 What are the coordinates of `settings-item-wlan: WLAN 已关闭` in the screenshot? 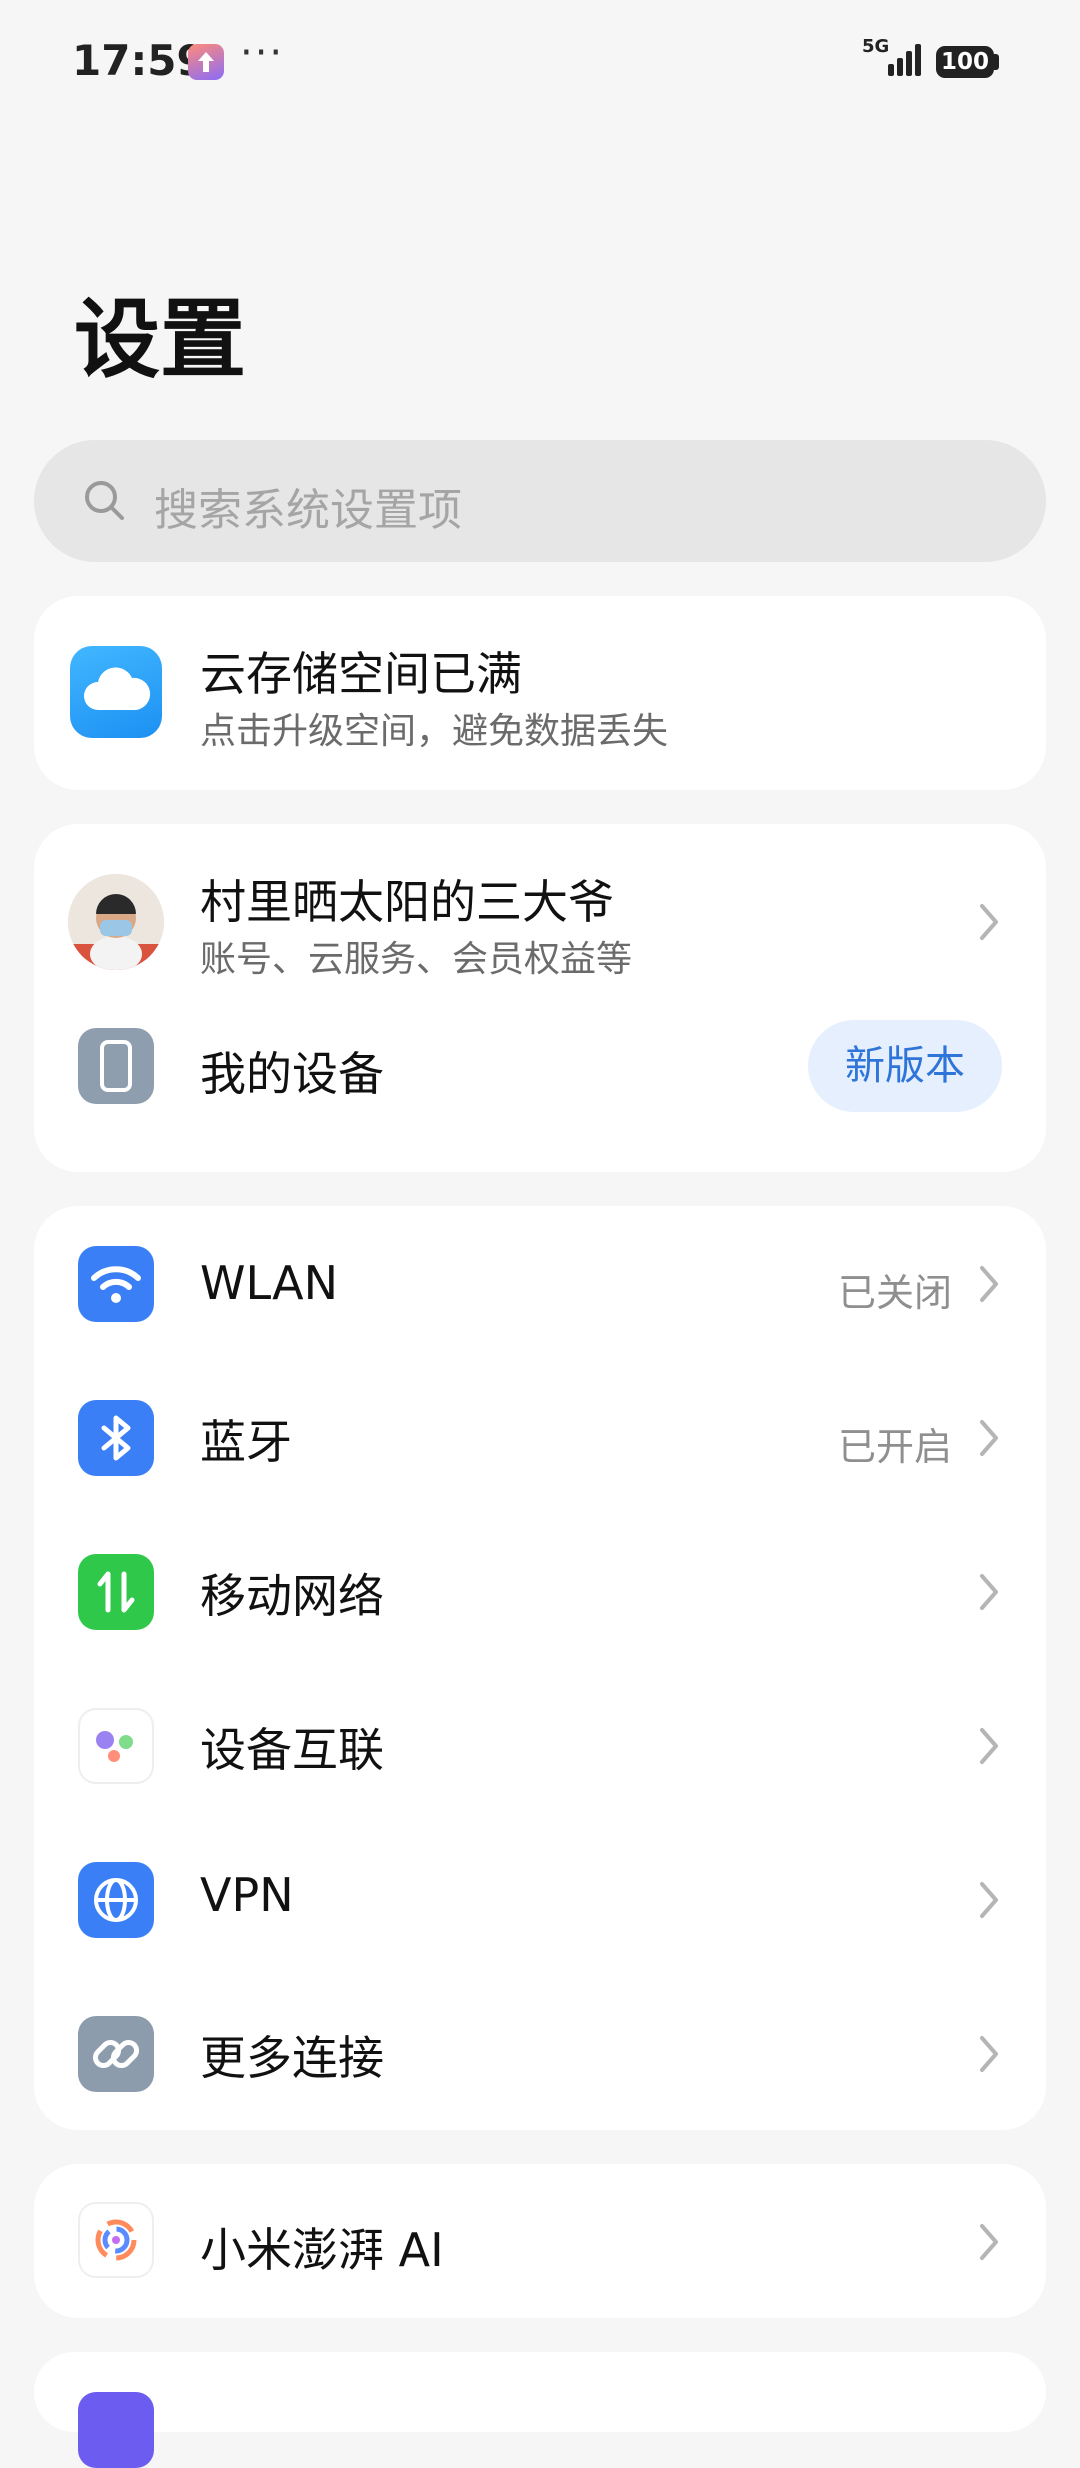 It's located at (540, 1283).